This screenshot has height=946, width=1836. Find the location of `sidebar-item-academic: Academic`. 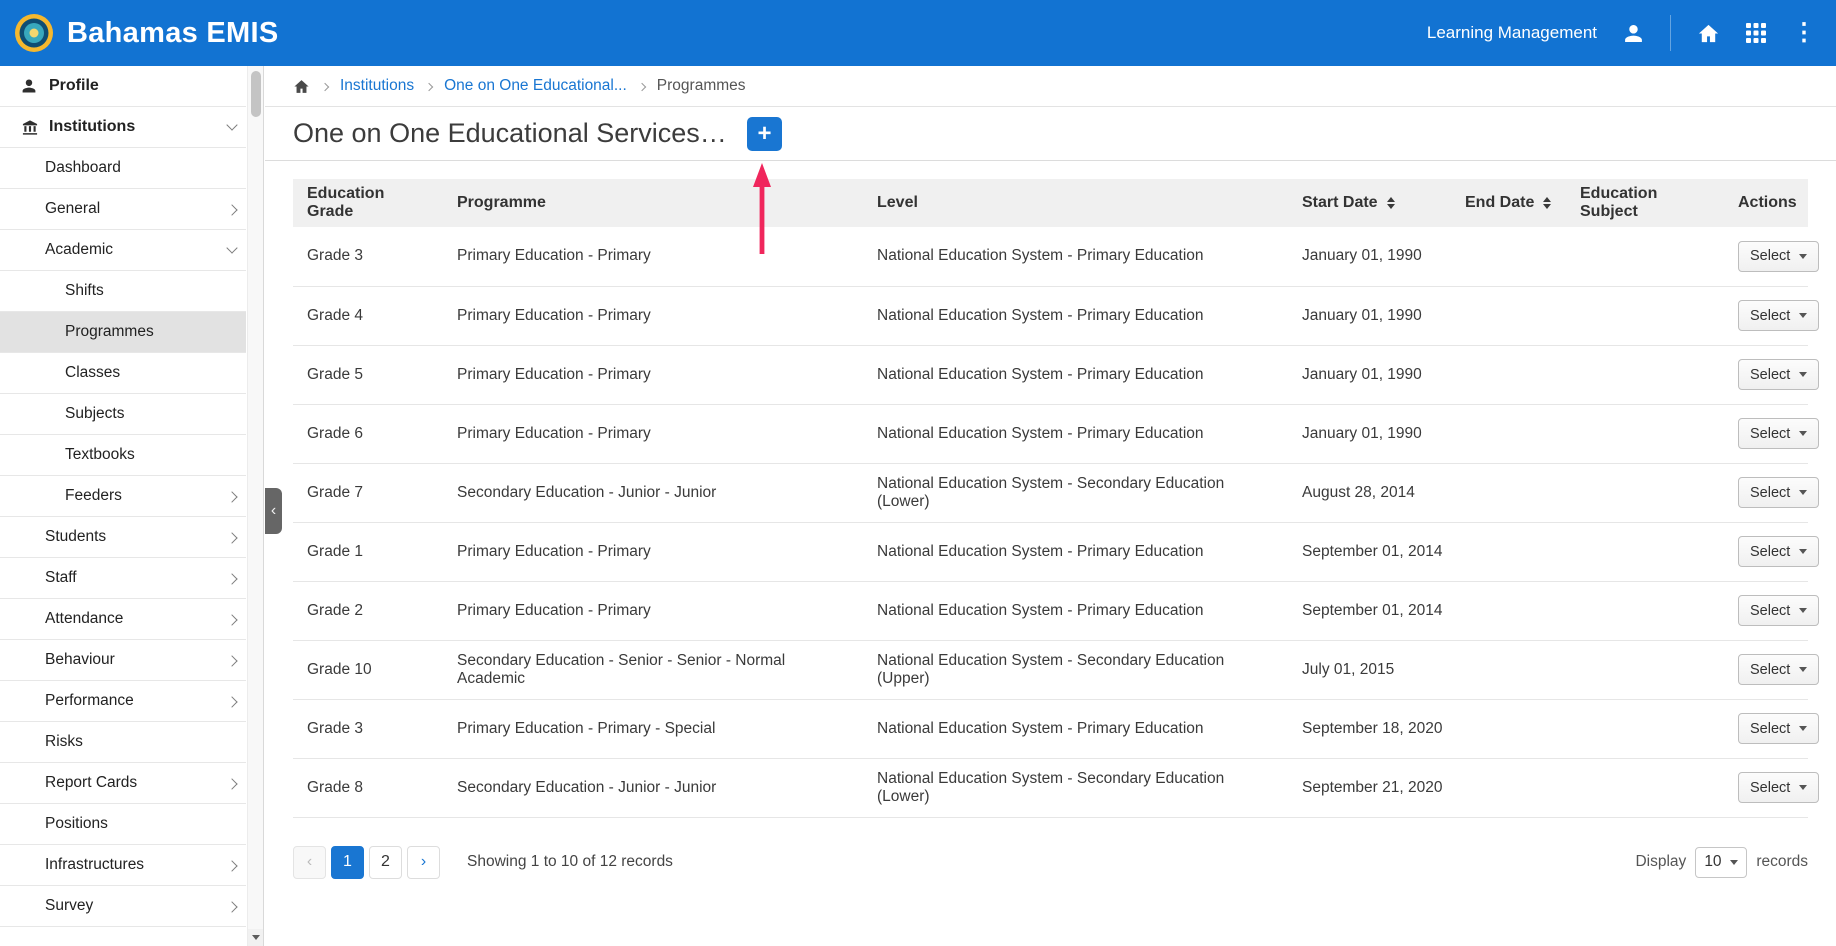

sidebar-item-academic: Academic is located at coordinates (123, 250).